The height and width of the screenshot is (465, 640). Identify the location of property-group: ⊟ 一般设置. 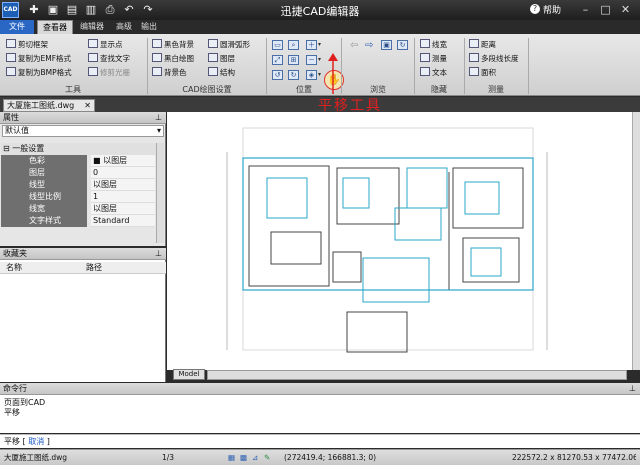
(79, 149).